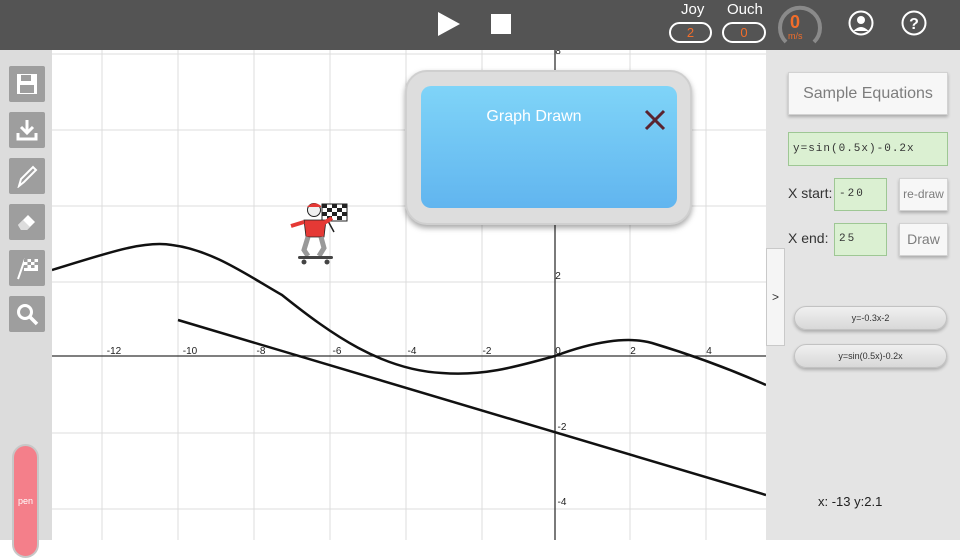 The height and width of the screenshot is (558, 960). I want to click on ouch-counter: 0, so click(744, 32).